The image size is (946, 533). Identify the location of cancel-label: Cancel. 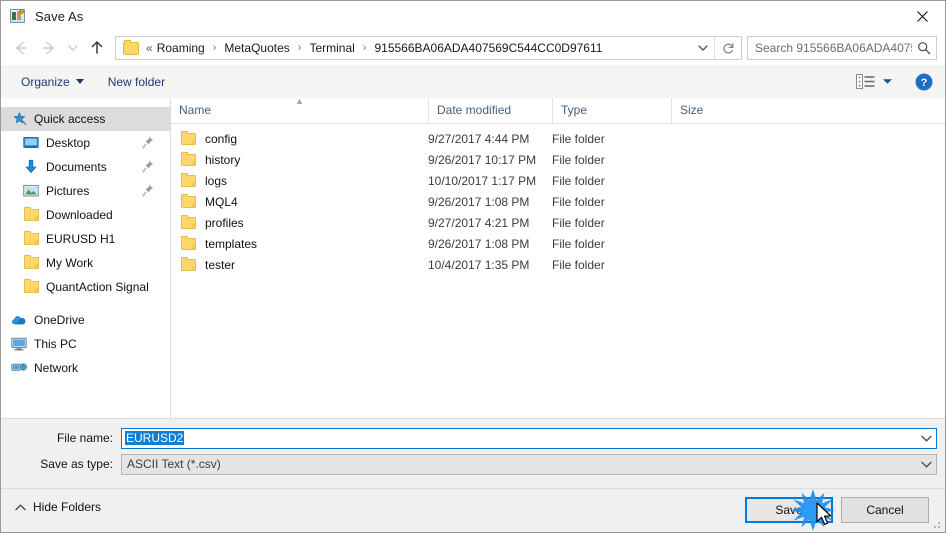
(885, 510).